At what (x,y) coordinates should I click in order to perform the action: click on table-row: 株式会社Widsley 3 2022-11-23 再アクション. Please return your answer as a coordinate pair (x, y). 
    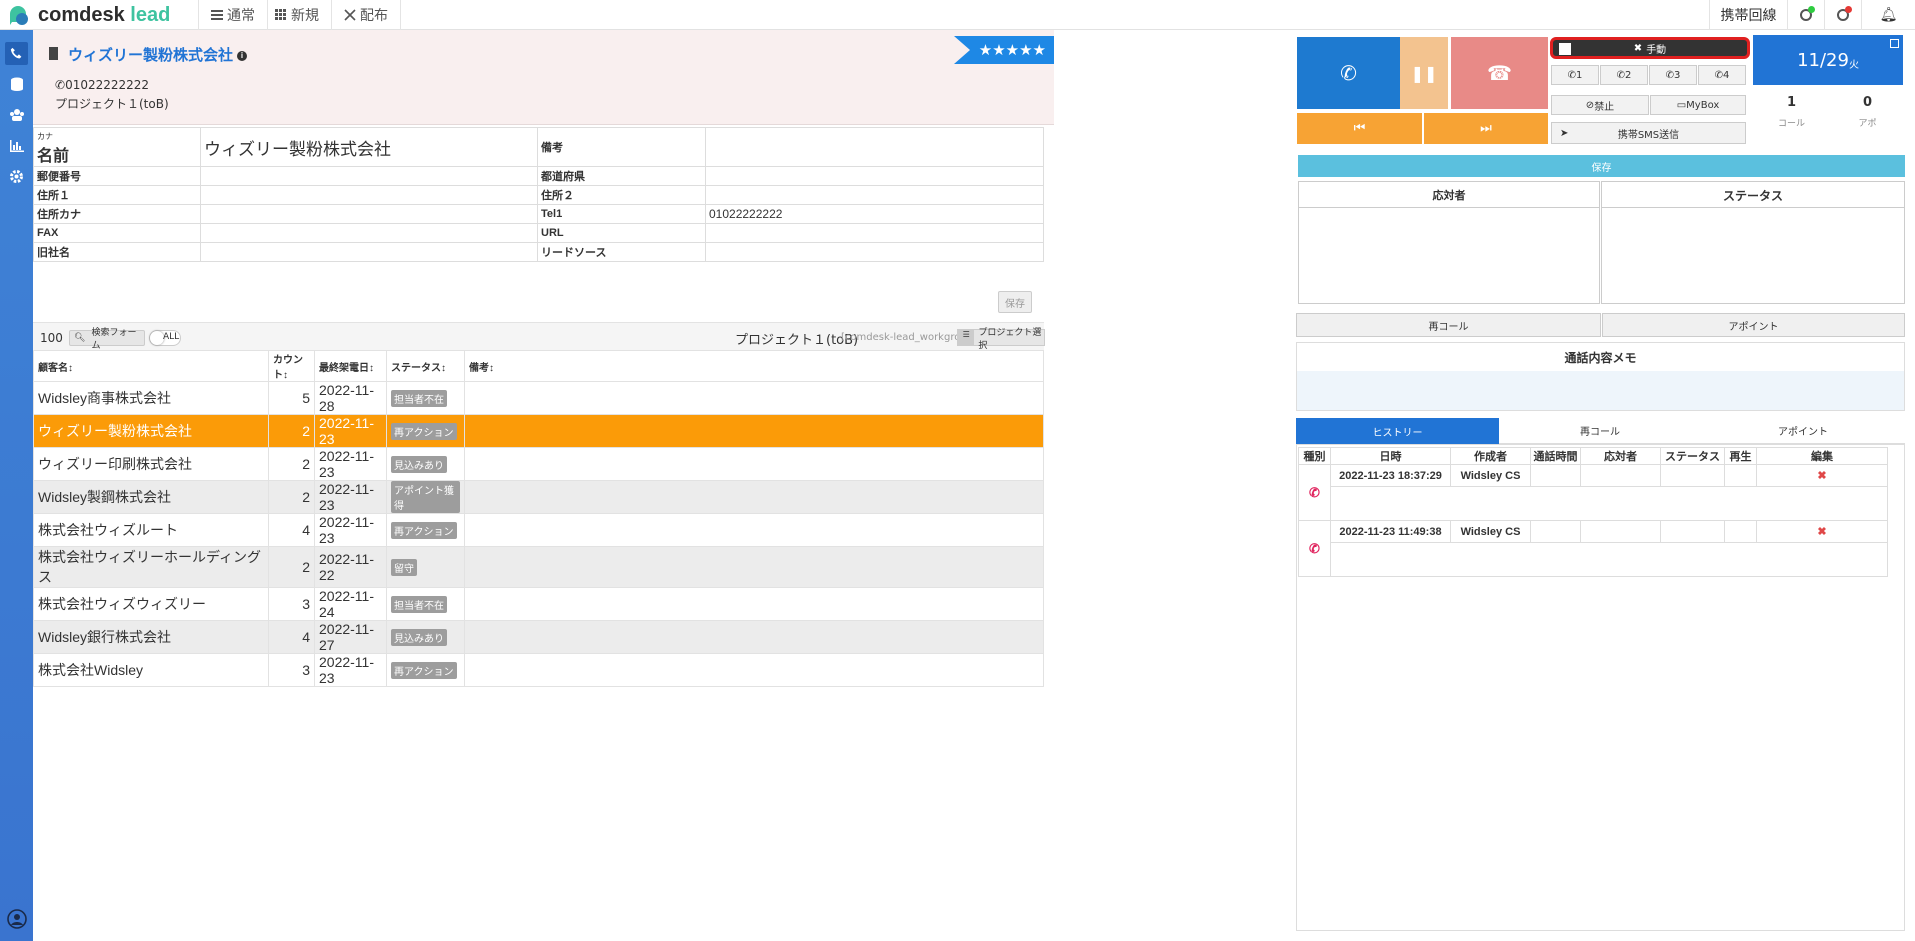
    Looking at the image, I should click on (538, 670).